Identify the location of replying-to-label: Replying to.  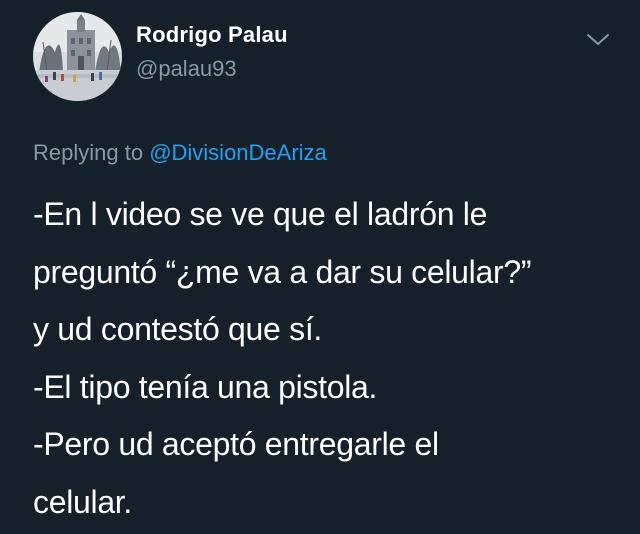
(91, 152).